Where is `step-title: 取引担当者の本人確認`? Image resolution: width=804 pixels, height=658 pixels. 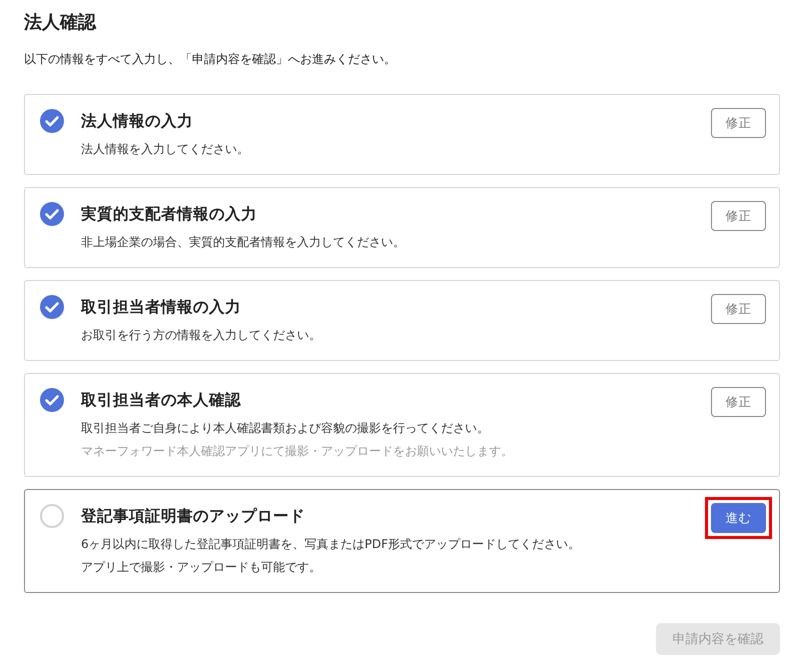
step-title: 取引担当者の本人確認 is located at coordinates (161, 400).